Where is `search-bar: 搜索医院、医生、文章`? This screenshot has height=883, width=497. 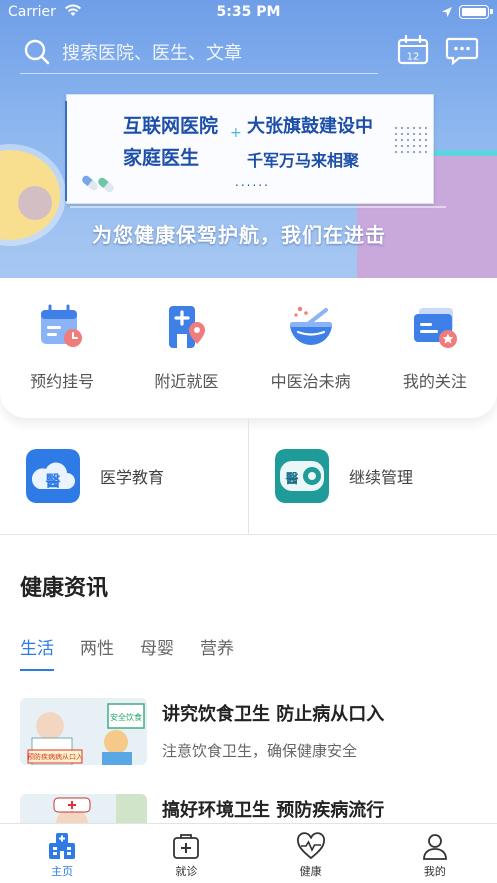
search-bar: 搜索医院、医生、文章 is located at coordinates (199, 52).